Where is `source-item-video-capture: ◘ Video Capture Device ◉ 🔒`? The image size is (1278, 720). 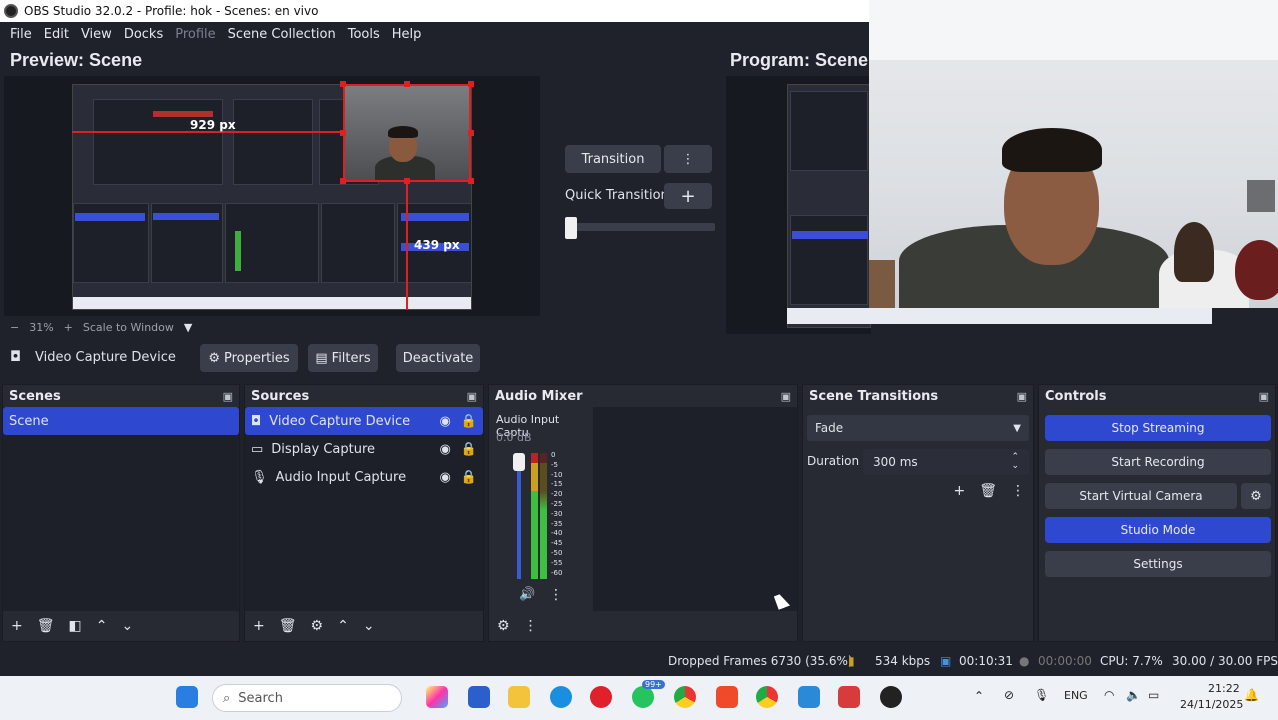 source-item-video-capture: ◘ Video Capture Device ◉ 🔒 is located at coordinates (364, 421).